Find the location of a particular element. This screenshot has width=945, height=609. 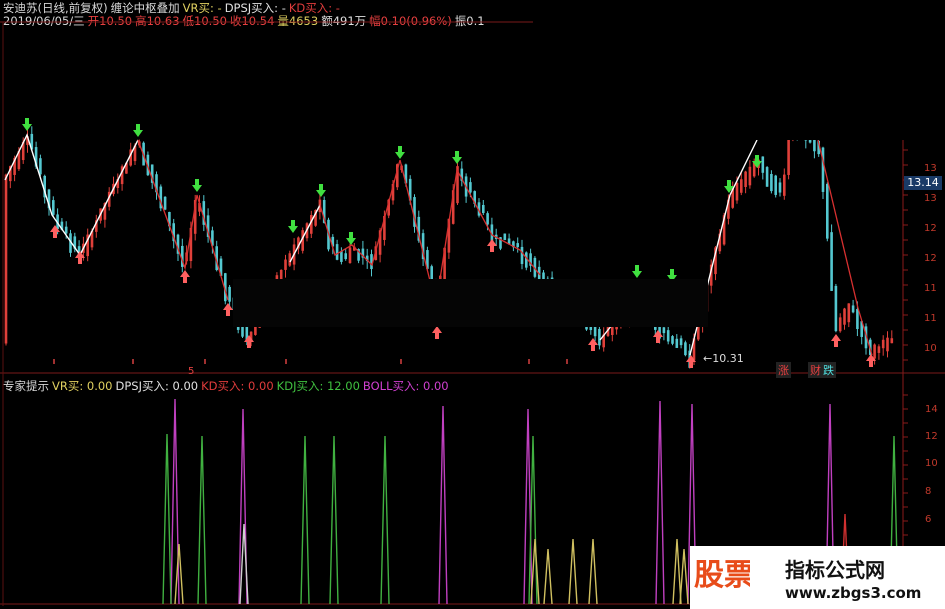

watermark-logo-right: 指标公式网 www.zbgs3.com is located at coordinates (847, 577).